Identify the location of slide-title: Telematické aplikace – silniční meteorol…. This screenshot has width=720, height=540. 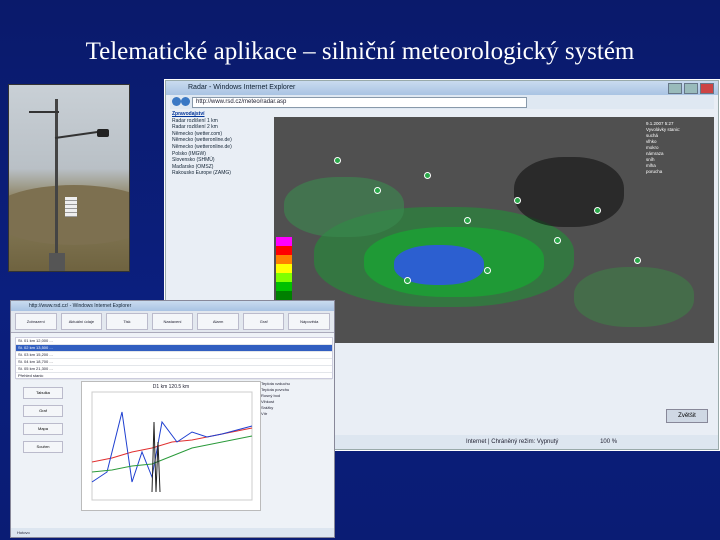
(360, 51).